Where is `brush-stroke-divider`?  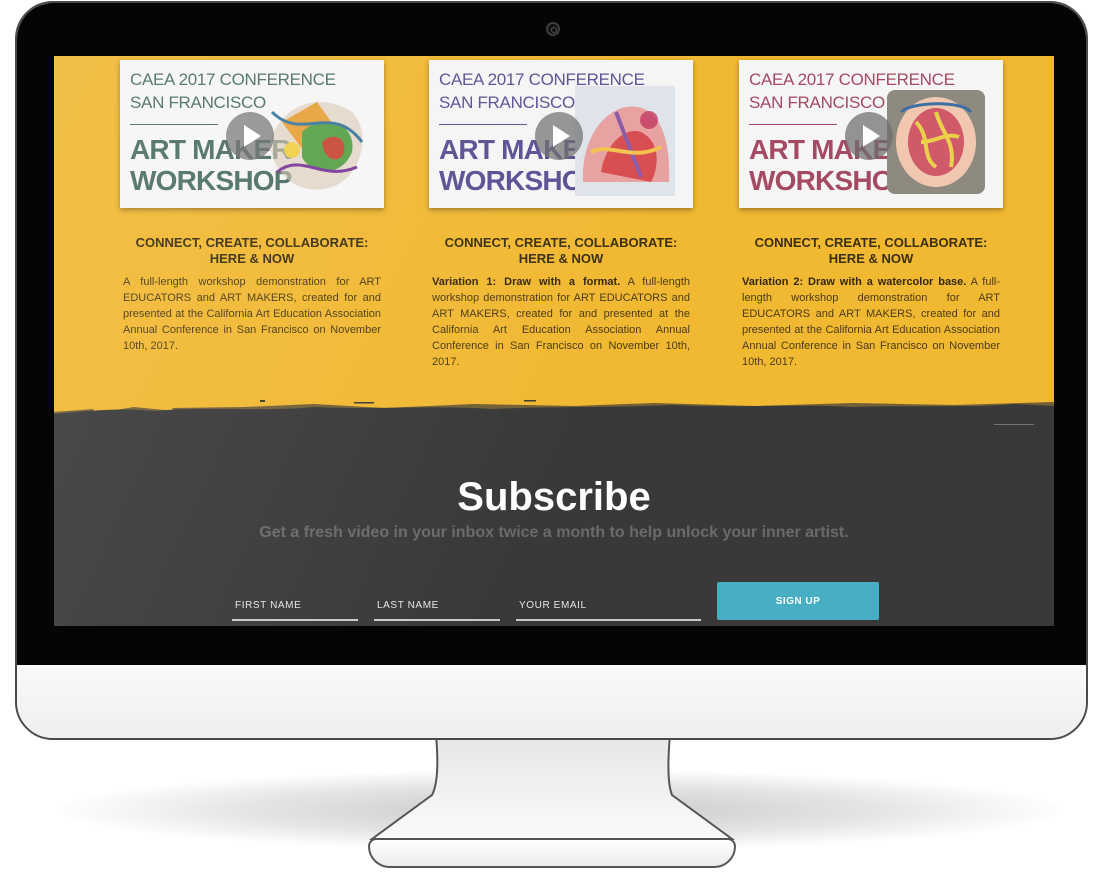
brush-stroke-divider is located at coordinates (554, 417).